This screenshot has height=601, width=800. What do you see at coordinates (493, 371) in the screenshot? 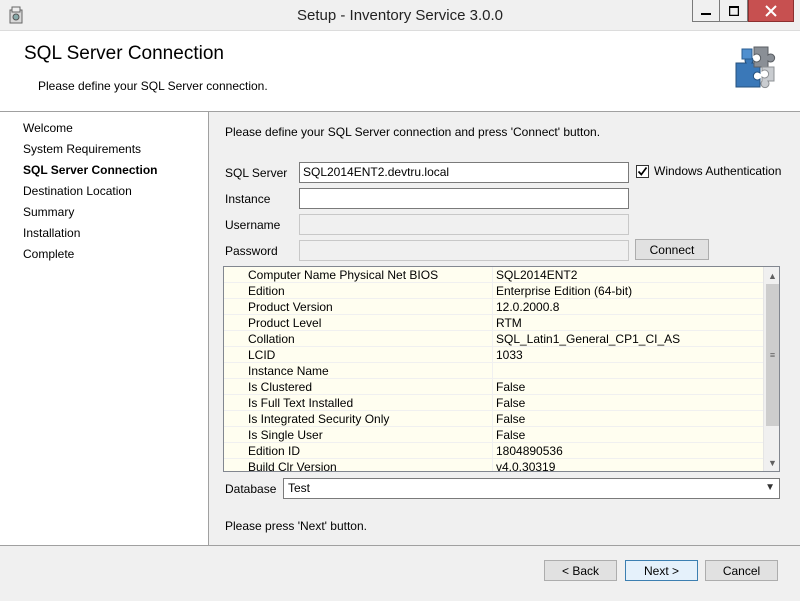
I see `property-row: Instance Name` at bounding box center [493, 371].